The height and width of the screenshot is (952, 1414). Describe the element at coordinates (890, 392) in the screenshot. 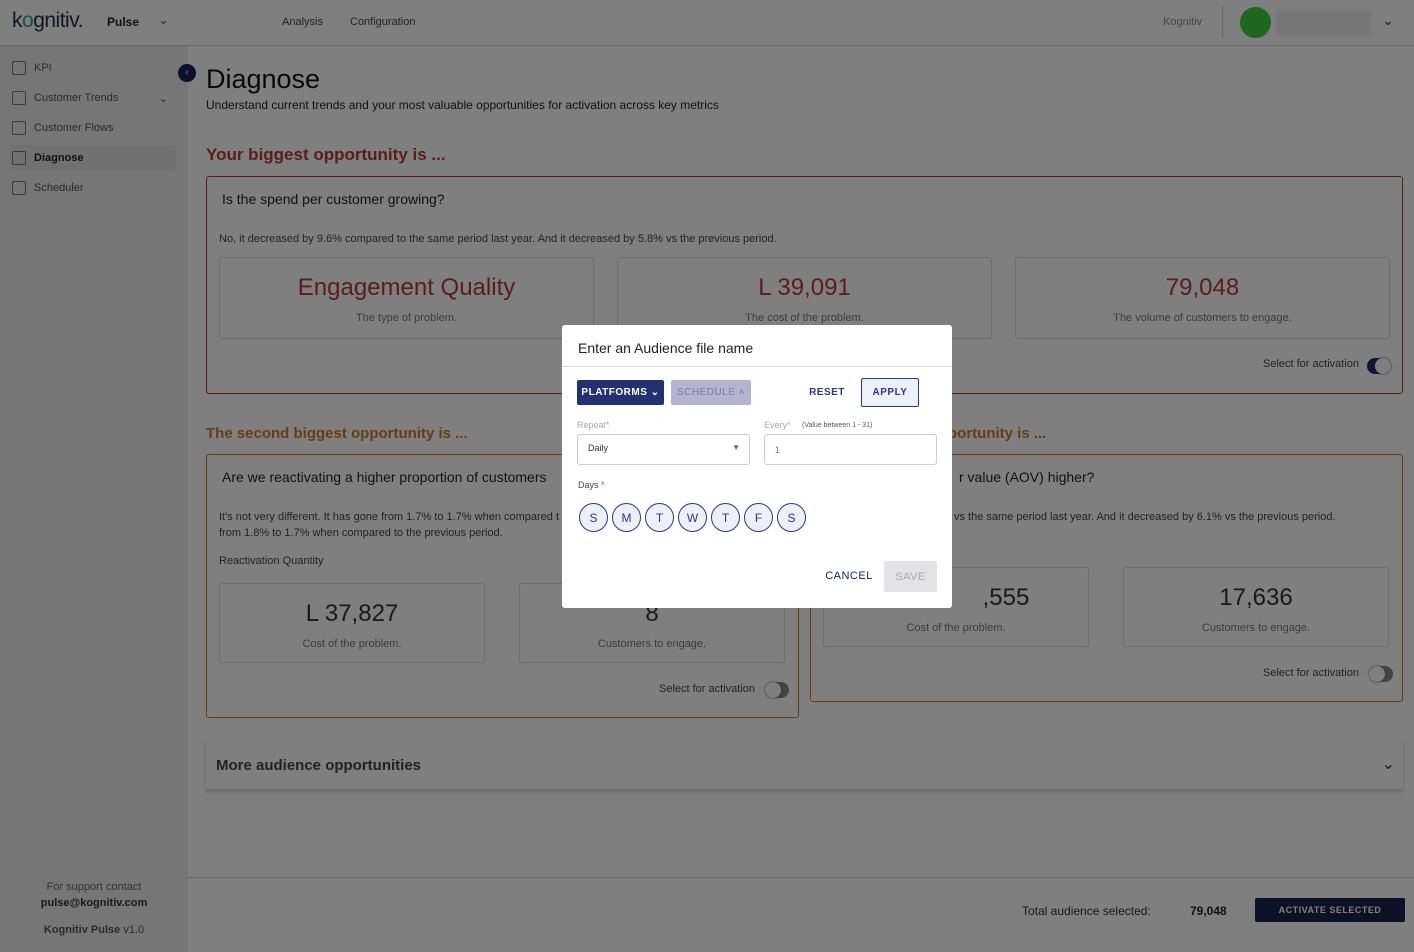

I see `apply-button: APPLY` at that location.